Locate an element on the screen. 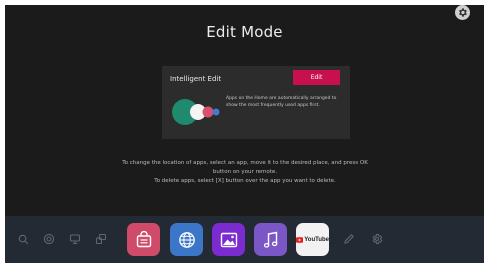 Image resolution: width=489 pixels, height=266 pixels. page-title: Edit Mode is located at coordinates (244, 32).